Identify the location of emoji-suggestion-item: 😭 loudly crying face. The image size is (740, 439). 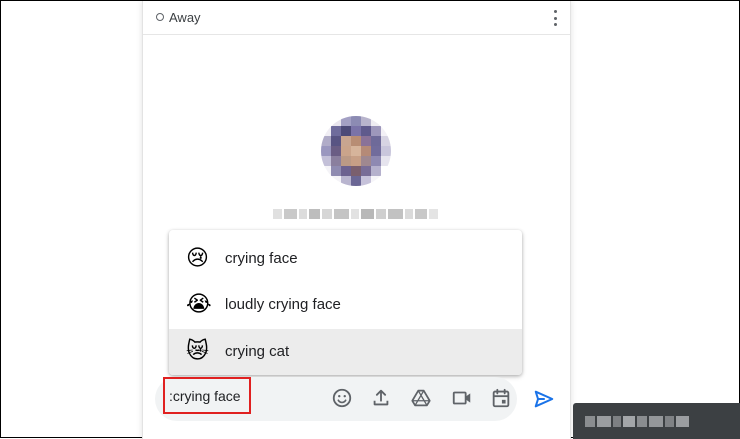
(345, 305).